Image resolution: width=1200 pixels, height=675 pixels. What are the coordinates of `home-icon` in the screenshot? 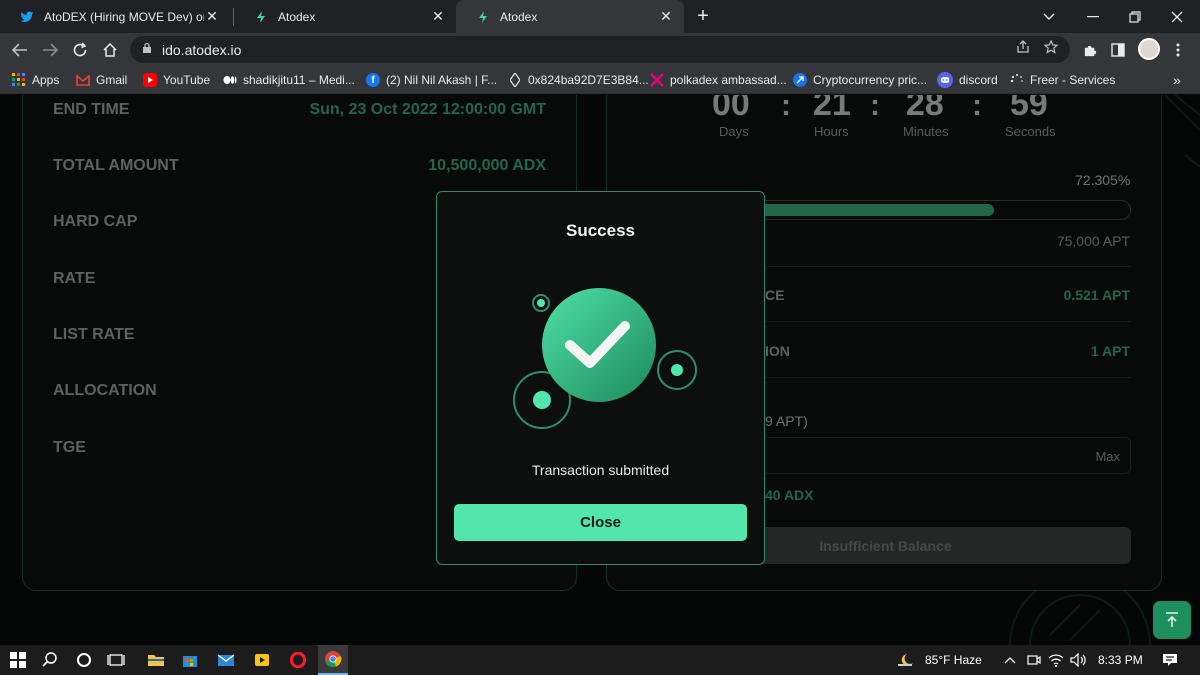 It's located at (110, 50).